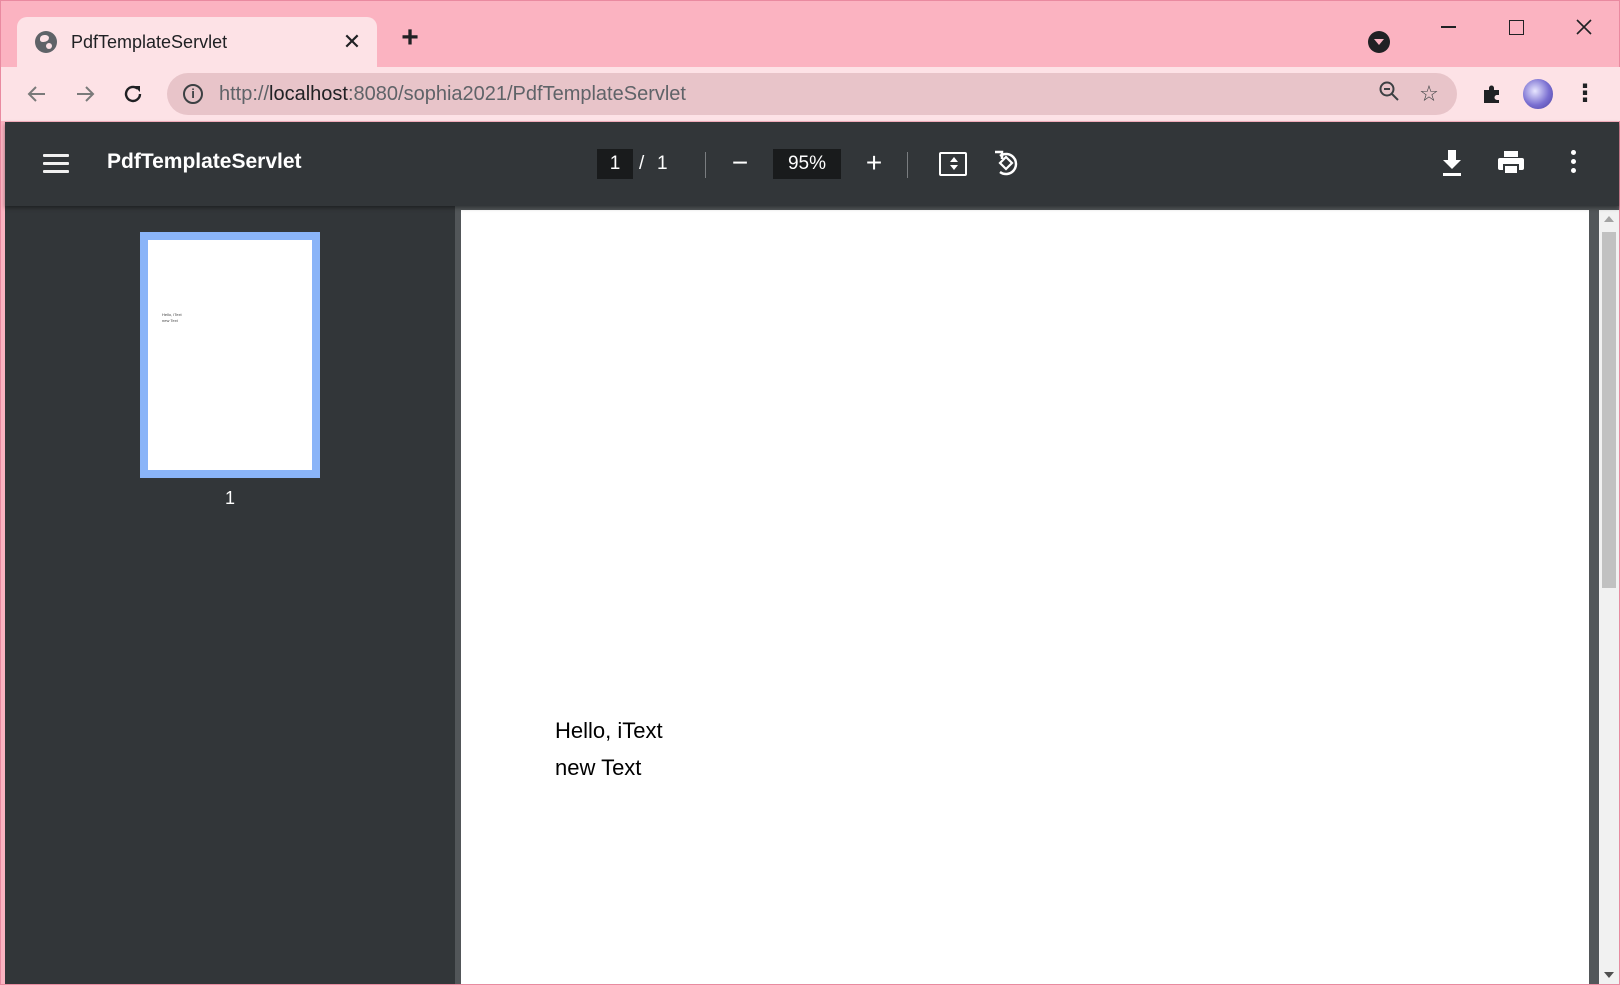  What do you see at coordinates (609, 749) in the screenshot?
I see `page-content: Hello, iText new Text` at bounding box center [609, 749].